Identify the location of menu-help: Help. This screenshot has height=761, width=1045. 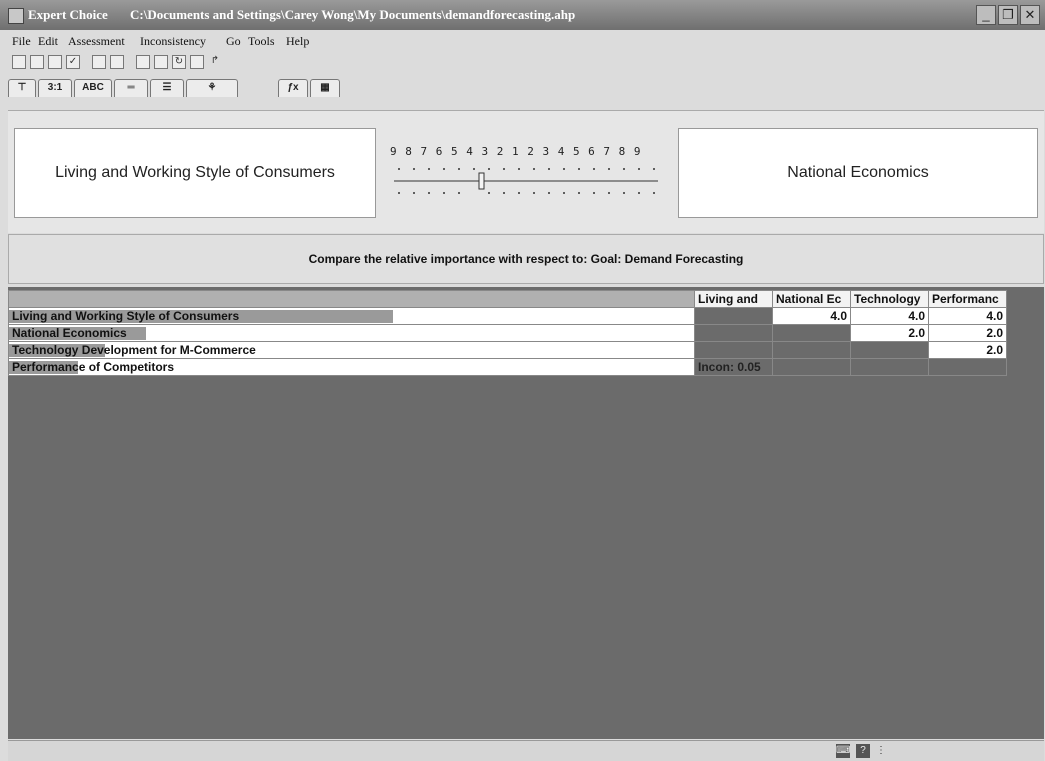
(297, 41).